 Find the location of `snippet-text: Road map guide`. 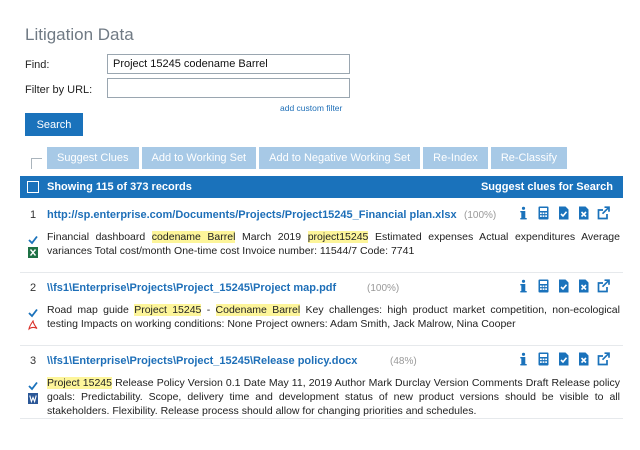

snippet-text: Road map guide is located at coordinates (91, 310).